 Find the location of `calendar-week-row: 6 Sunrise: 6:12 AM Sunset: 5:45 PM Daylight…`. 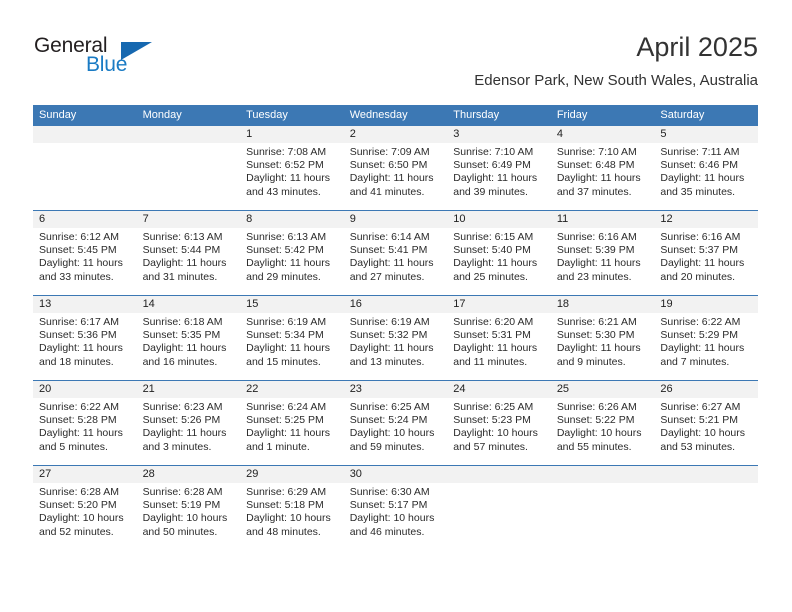

calendar-week-row: 6 Sunrise: 6:12 AM Sunset: 5:45 PM Daylight… is located at coordinates (395, 253).